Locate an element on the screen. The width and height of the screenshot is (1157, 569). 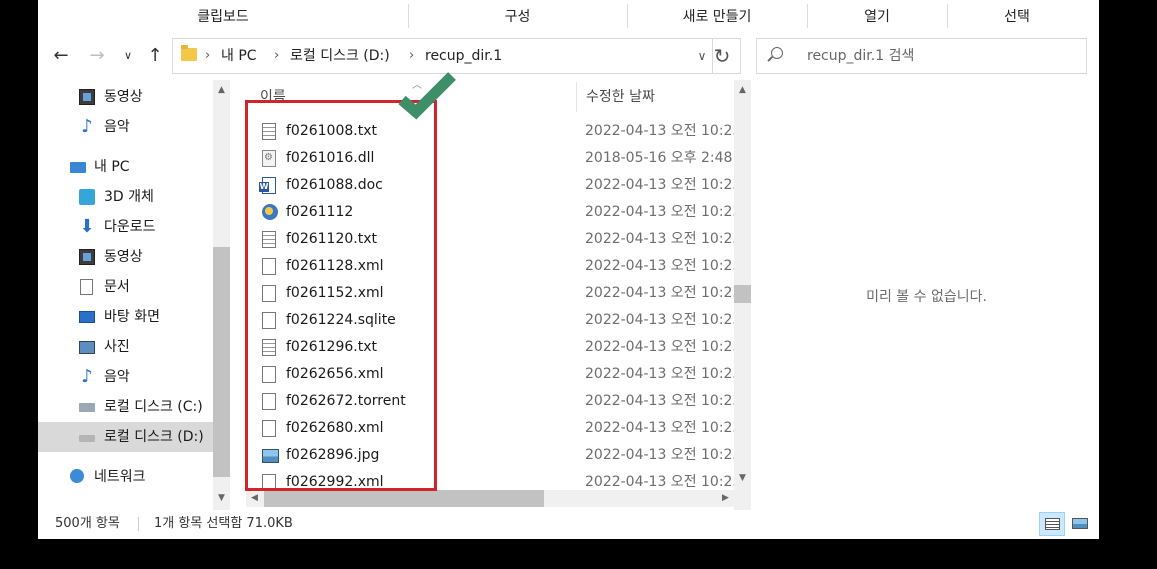
3d-objects-icon is located at coordinates (87, 197).